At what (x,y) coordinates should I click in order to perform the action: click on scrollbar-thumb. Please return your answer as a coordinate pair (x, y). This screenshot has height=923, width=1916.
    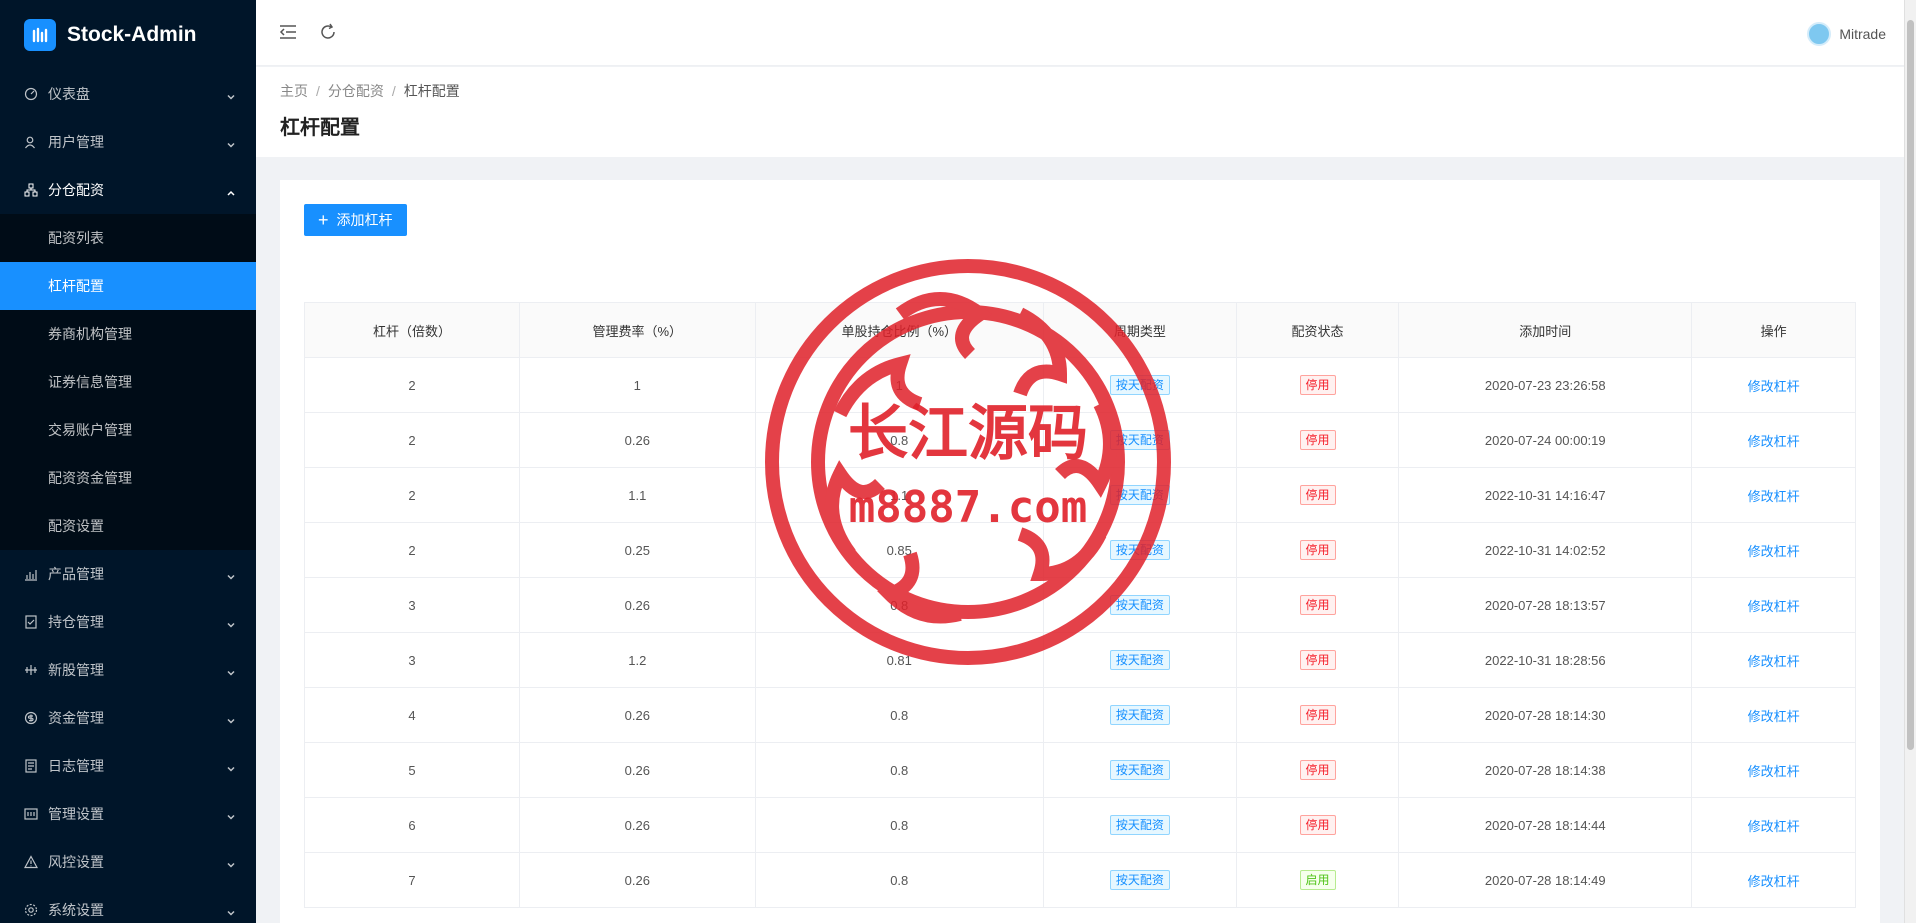
    Looking at the image, I should click on (1910, 385).